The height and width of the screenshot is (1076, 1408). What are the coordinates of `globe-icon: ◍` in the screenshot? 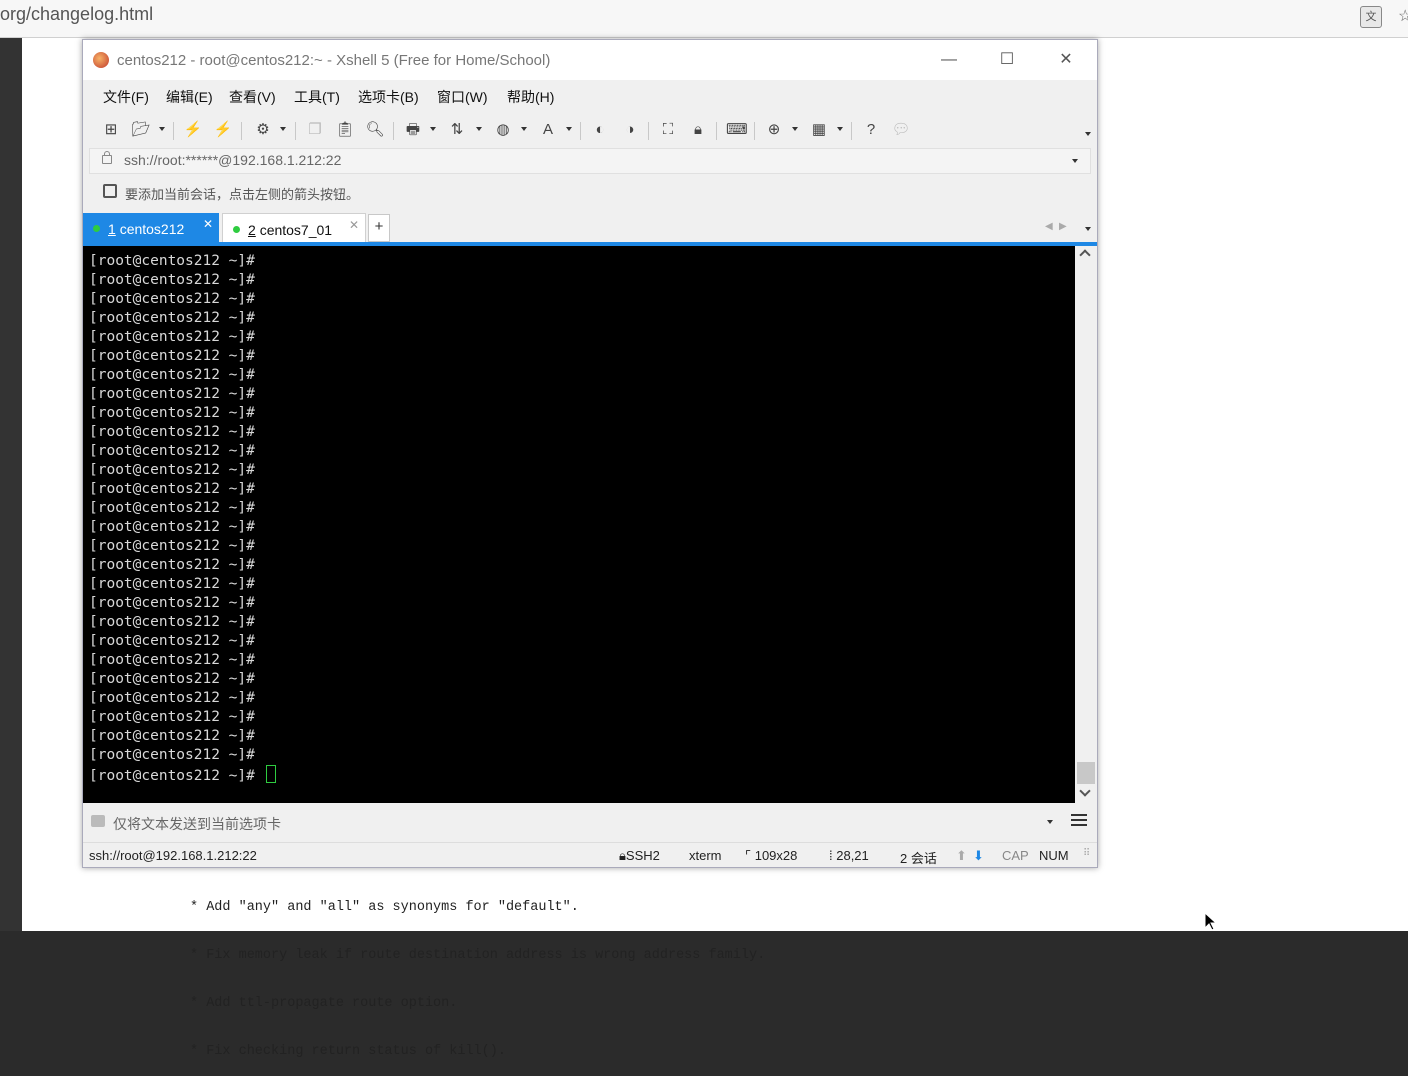 It's located at (503, 130).